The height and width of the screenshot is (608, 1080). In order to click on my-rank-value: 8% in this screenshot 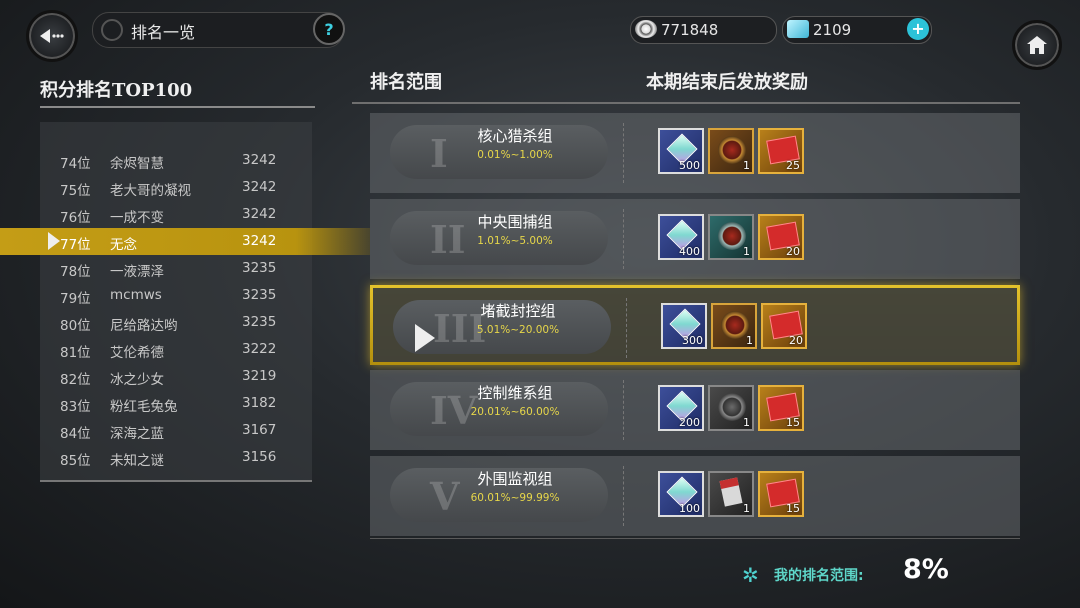, I will do `click(926, 569)`.